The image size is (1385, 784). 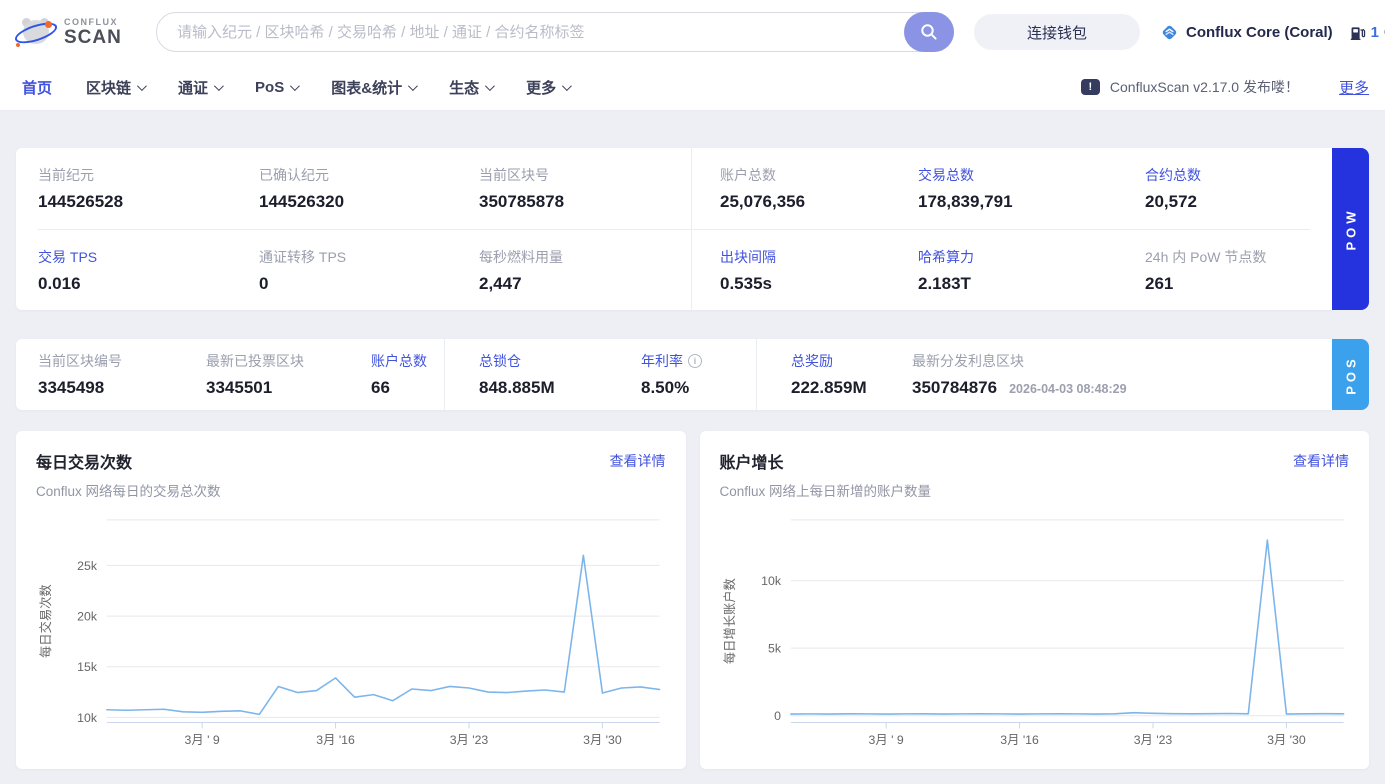 I want to click on stat-label: 总奖励, so click(x=851, y=361).